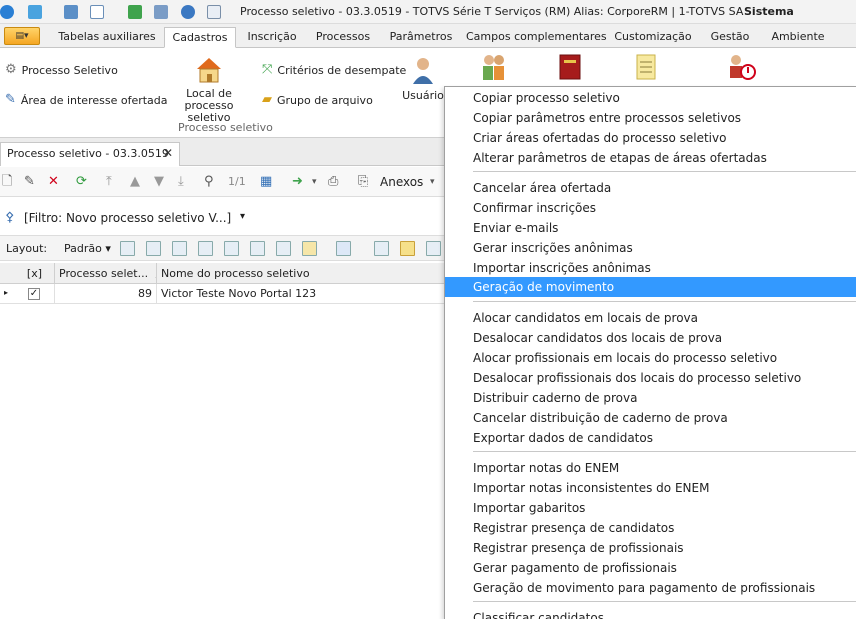 The width and height of the screenshot is (856, 619). What do you see at coordinates (159, 182) in the screenshot?
I see `next-record-icon: ▼` at bounding box center [159, 182].